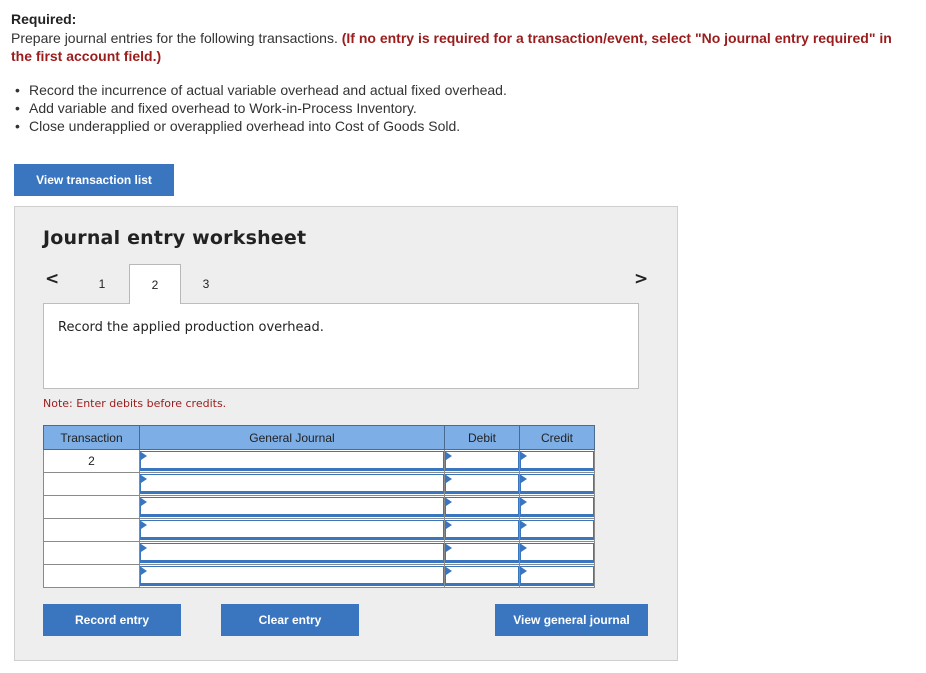 The width and height of the screenshot is (926, 673). I want to click on view-general-journal-button: View general journal, so click(571, 620).